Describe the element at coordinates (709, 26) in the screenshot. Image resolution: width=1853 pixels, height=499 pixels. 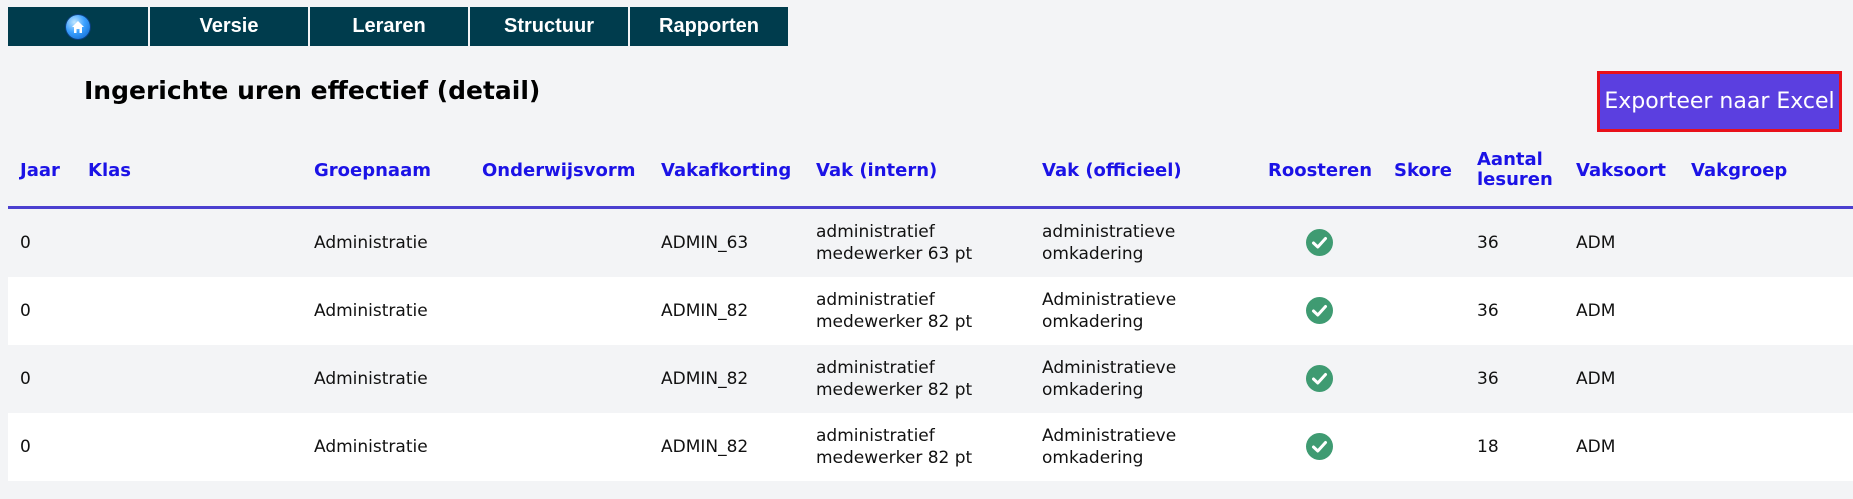
I see `nav-item-rapporten: Rapporten` at that location.